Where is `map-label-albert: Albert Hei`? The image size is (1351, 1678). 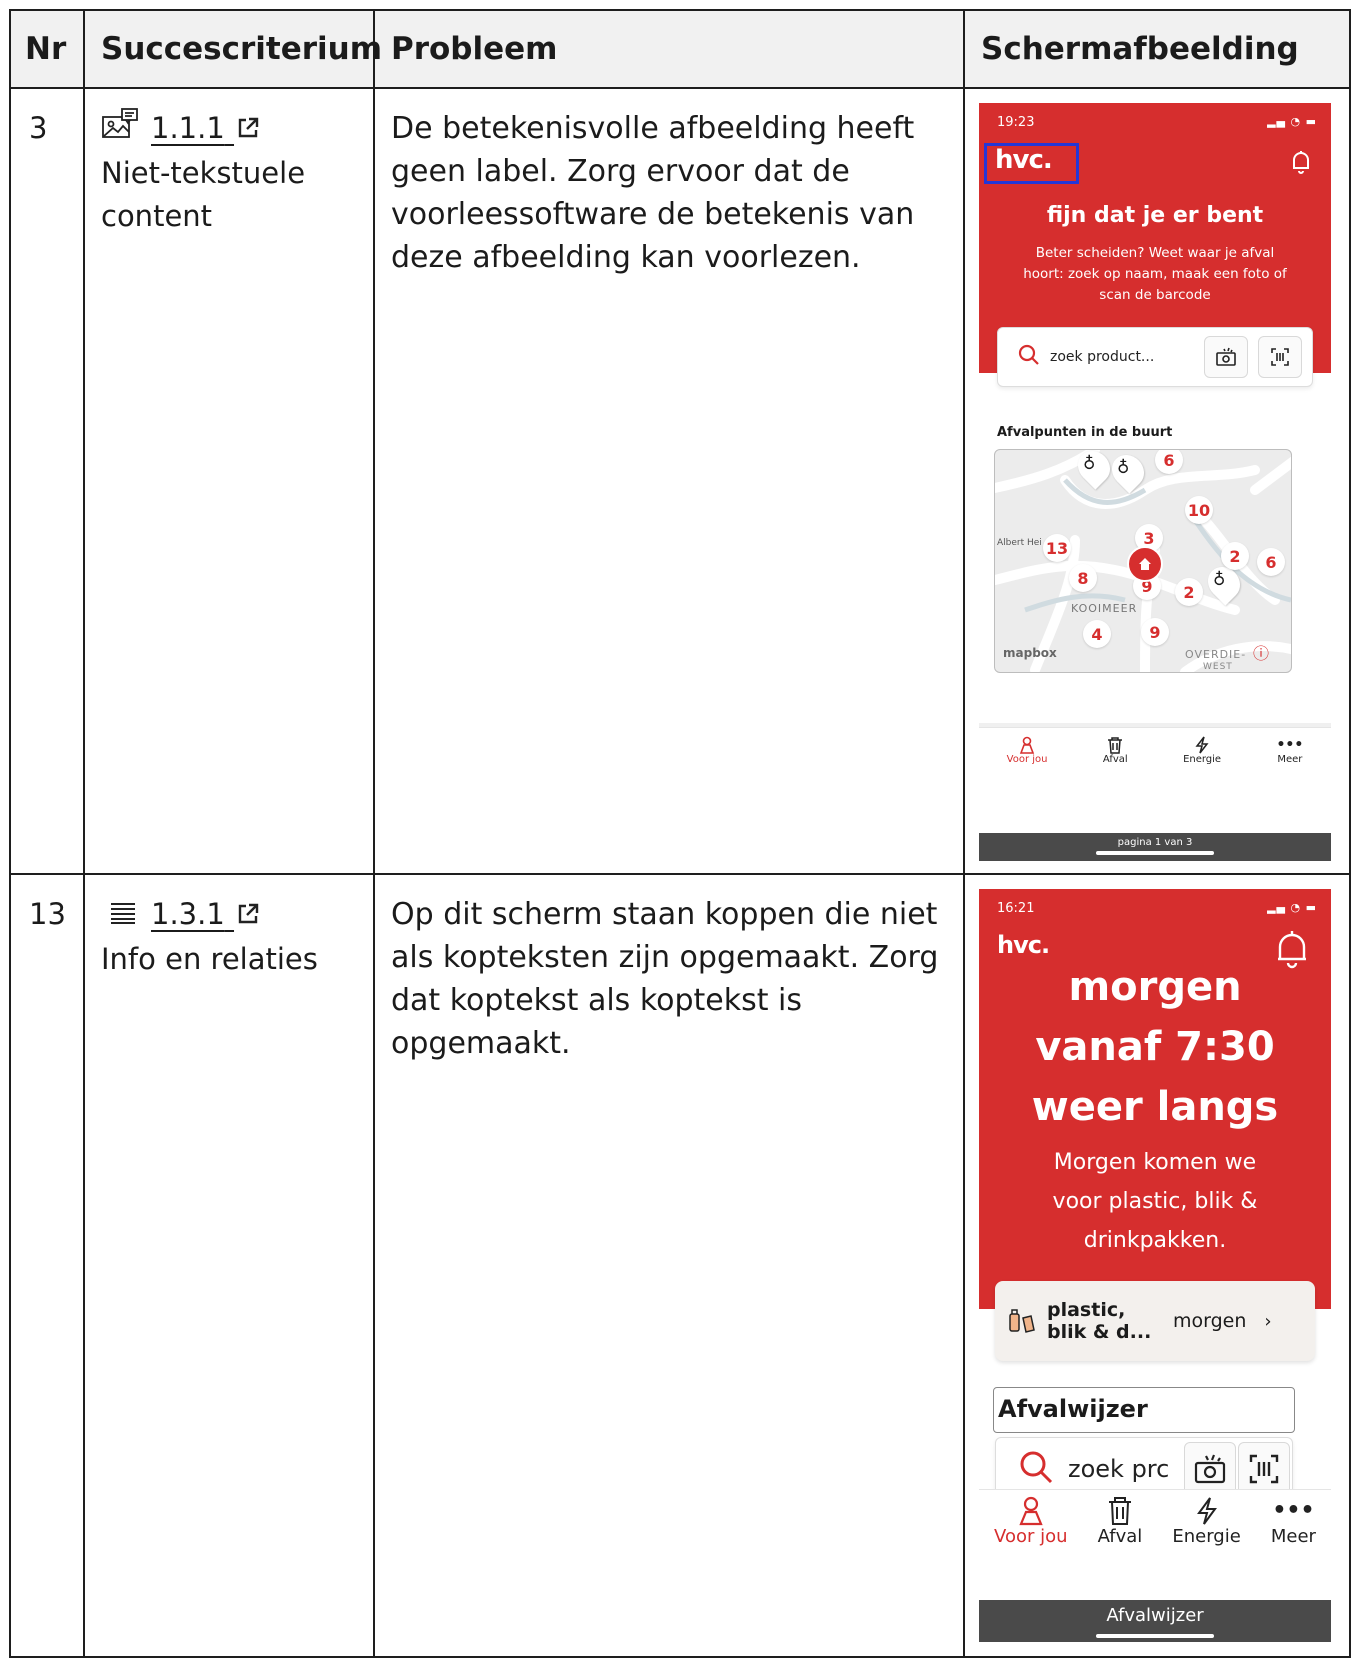
map-label-albert: Albert Hei is located at coordinates (1019, 543).